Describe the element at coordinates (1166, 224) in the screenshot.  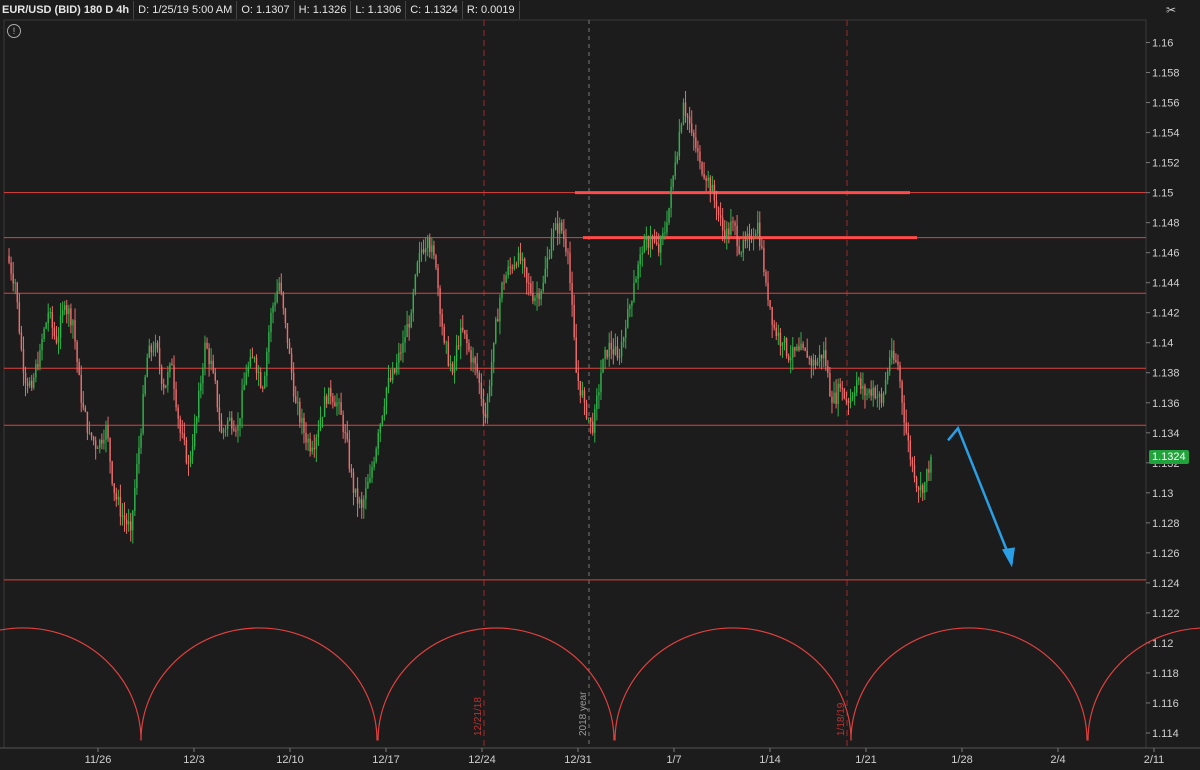
I see `y-tick-label: 1.148` at that location.